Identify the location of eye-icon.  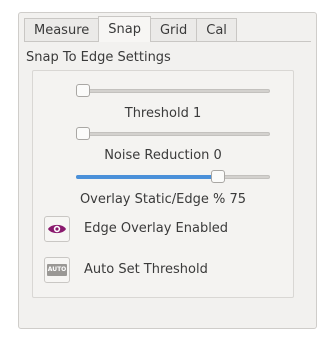
(57, 229).